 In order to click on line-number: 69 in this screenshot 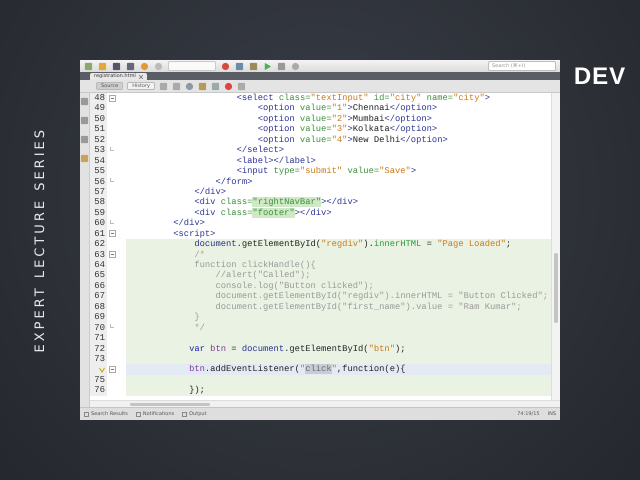, I will do `click(99, 317)`.